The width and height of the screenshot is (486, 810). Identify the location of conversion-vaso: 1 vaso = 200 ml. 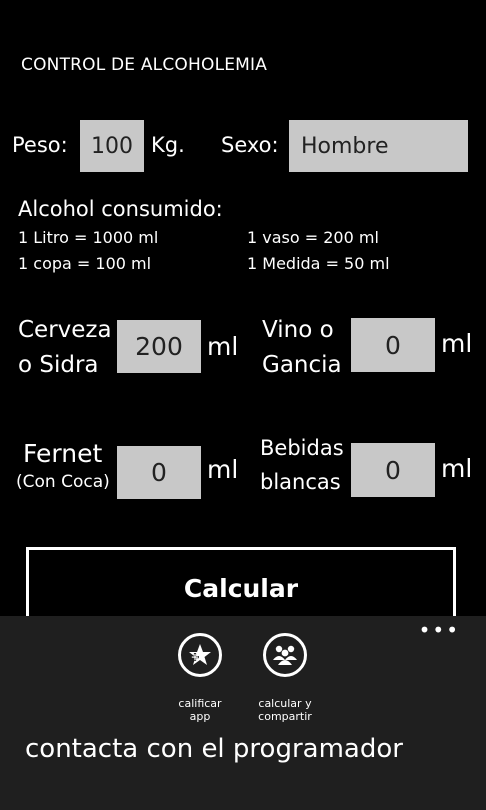
(313, 237).